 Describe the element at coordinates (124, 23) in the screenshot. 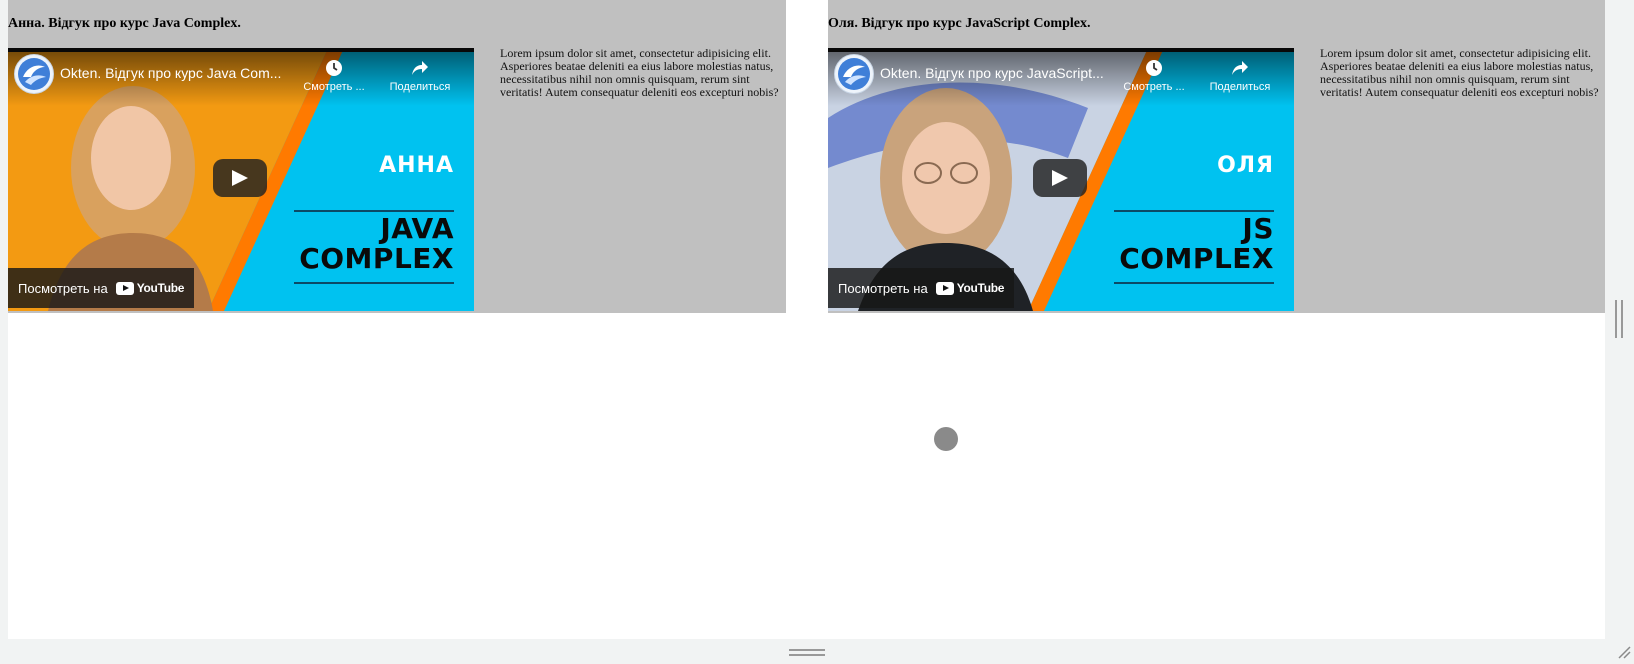

I see `card-heading: Анна. Відгук про курс Java Complex.` at that location.